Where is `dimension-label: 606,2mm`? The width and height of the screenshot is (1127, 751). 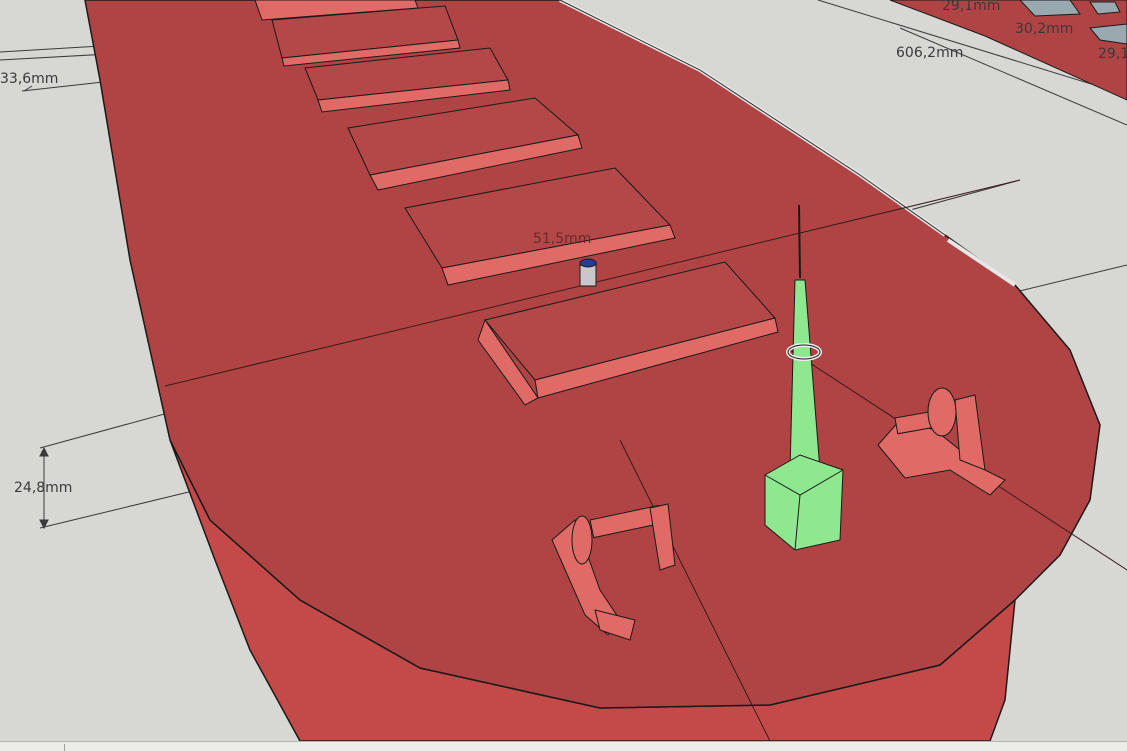
dimension-label: 606,2mm is located at coordinates (929, 53).